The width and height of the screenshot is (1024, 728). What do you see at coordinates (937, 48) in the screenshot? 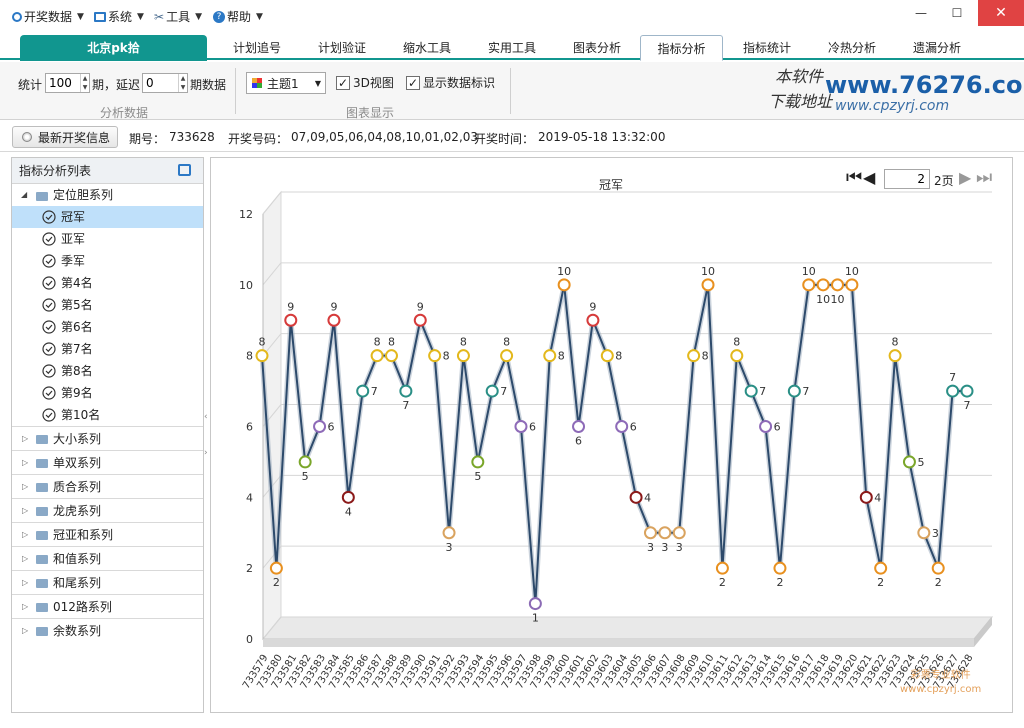
I see `tab-omission: 遗漏分析` at bounding box center [937, 48].